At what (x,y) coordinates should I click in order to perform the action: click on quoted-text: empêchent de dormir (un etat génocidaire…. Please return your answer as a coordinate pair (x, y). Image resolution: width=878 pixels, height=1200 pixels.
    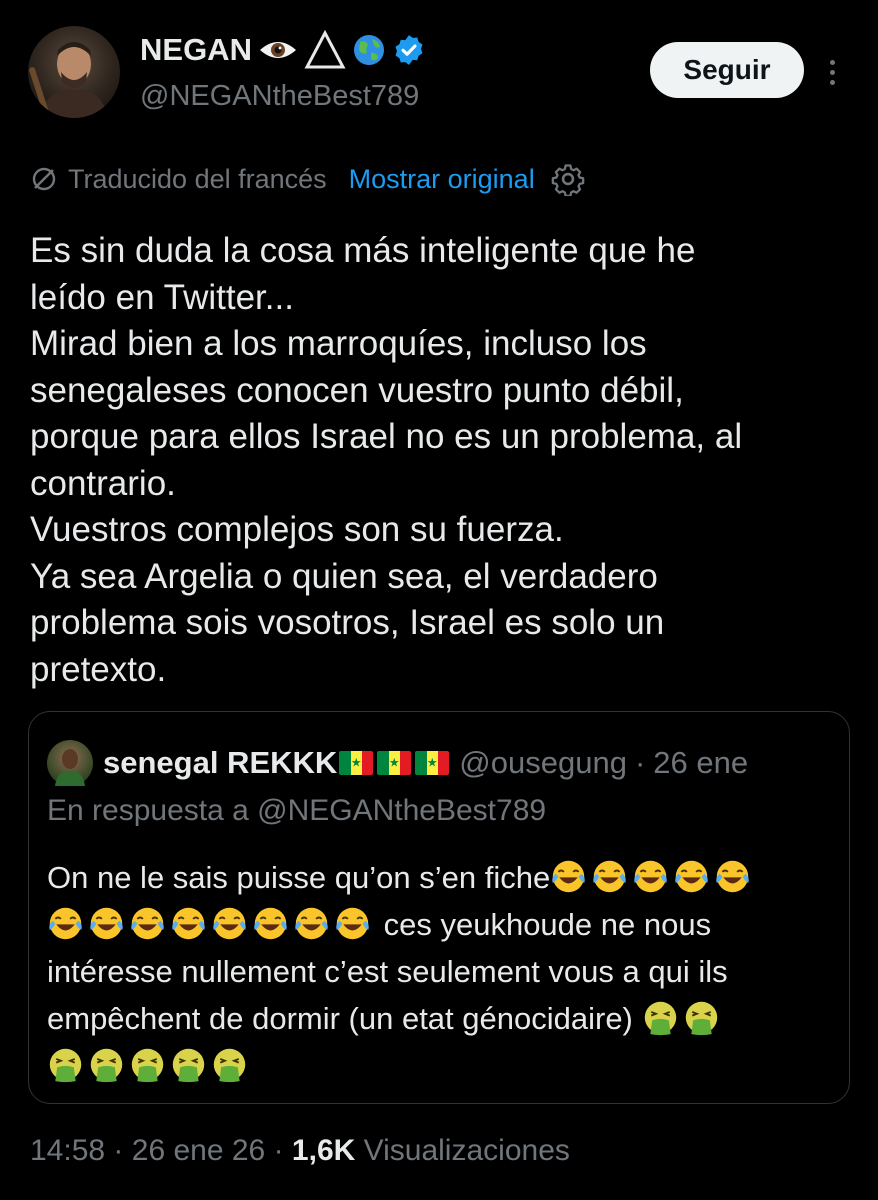
    Looking at the image, I should click on (344, 1018).